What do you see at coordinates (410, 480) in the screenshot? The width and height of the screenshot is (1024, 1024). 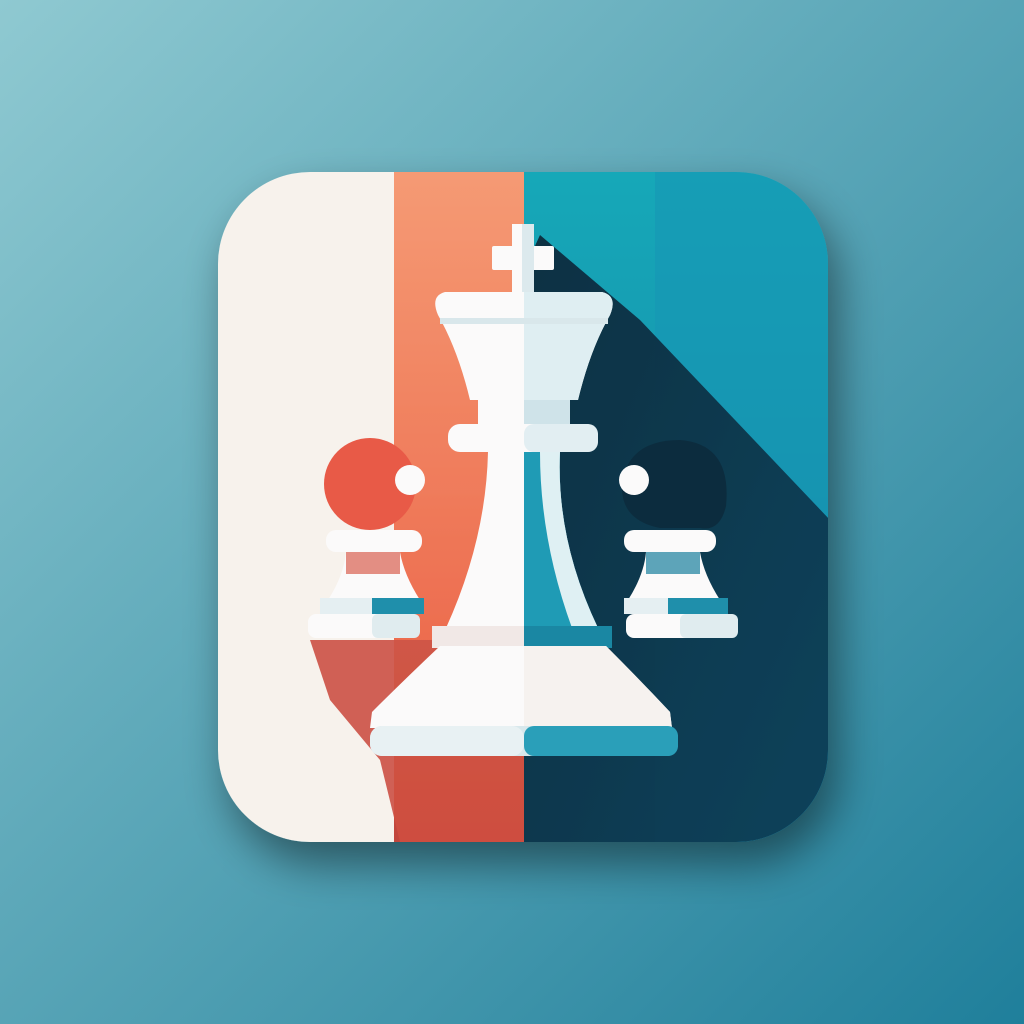 I see `left-pawn-highlight` at bounding box center [410, 480].